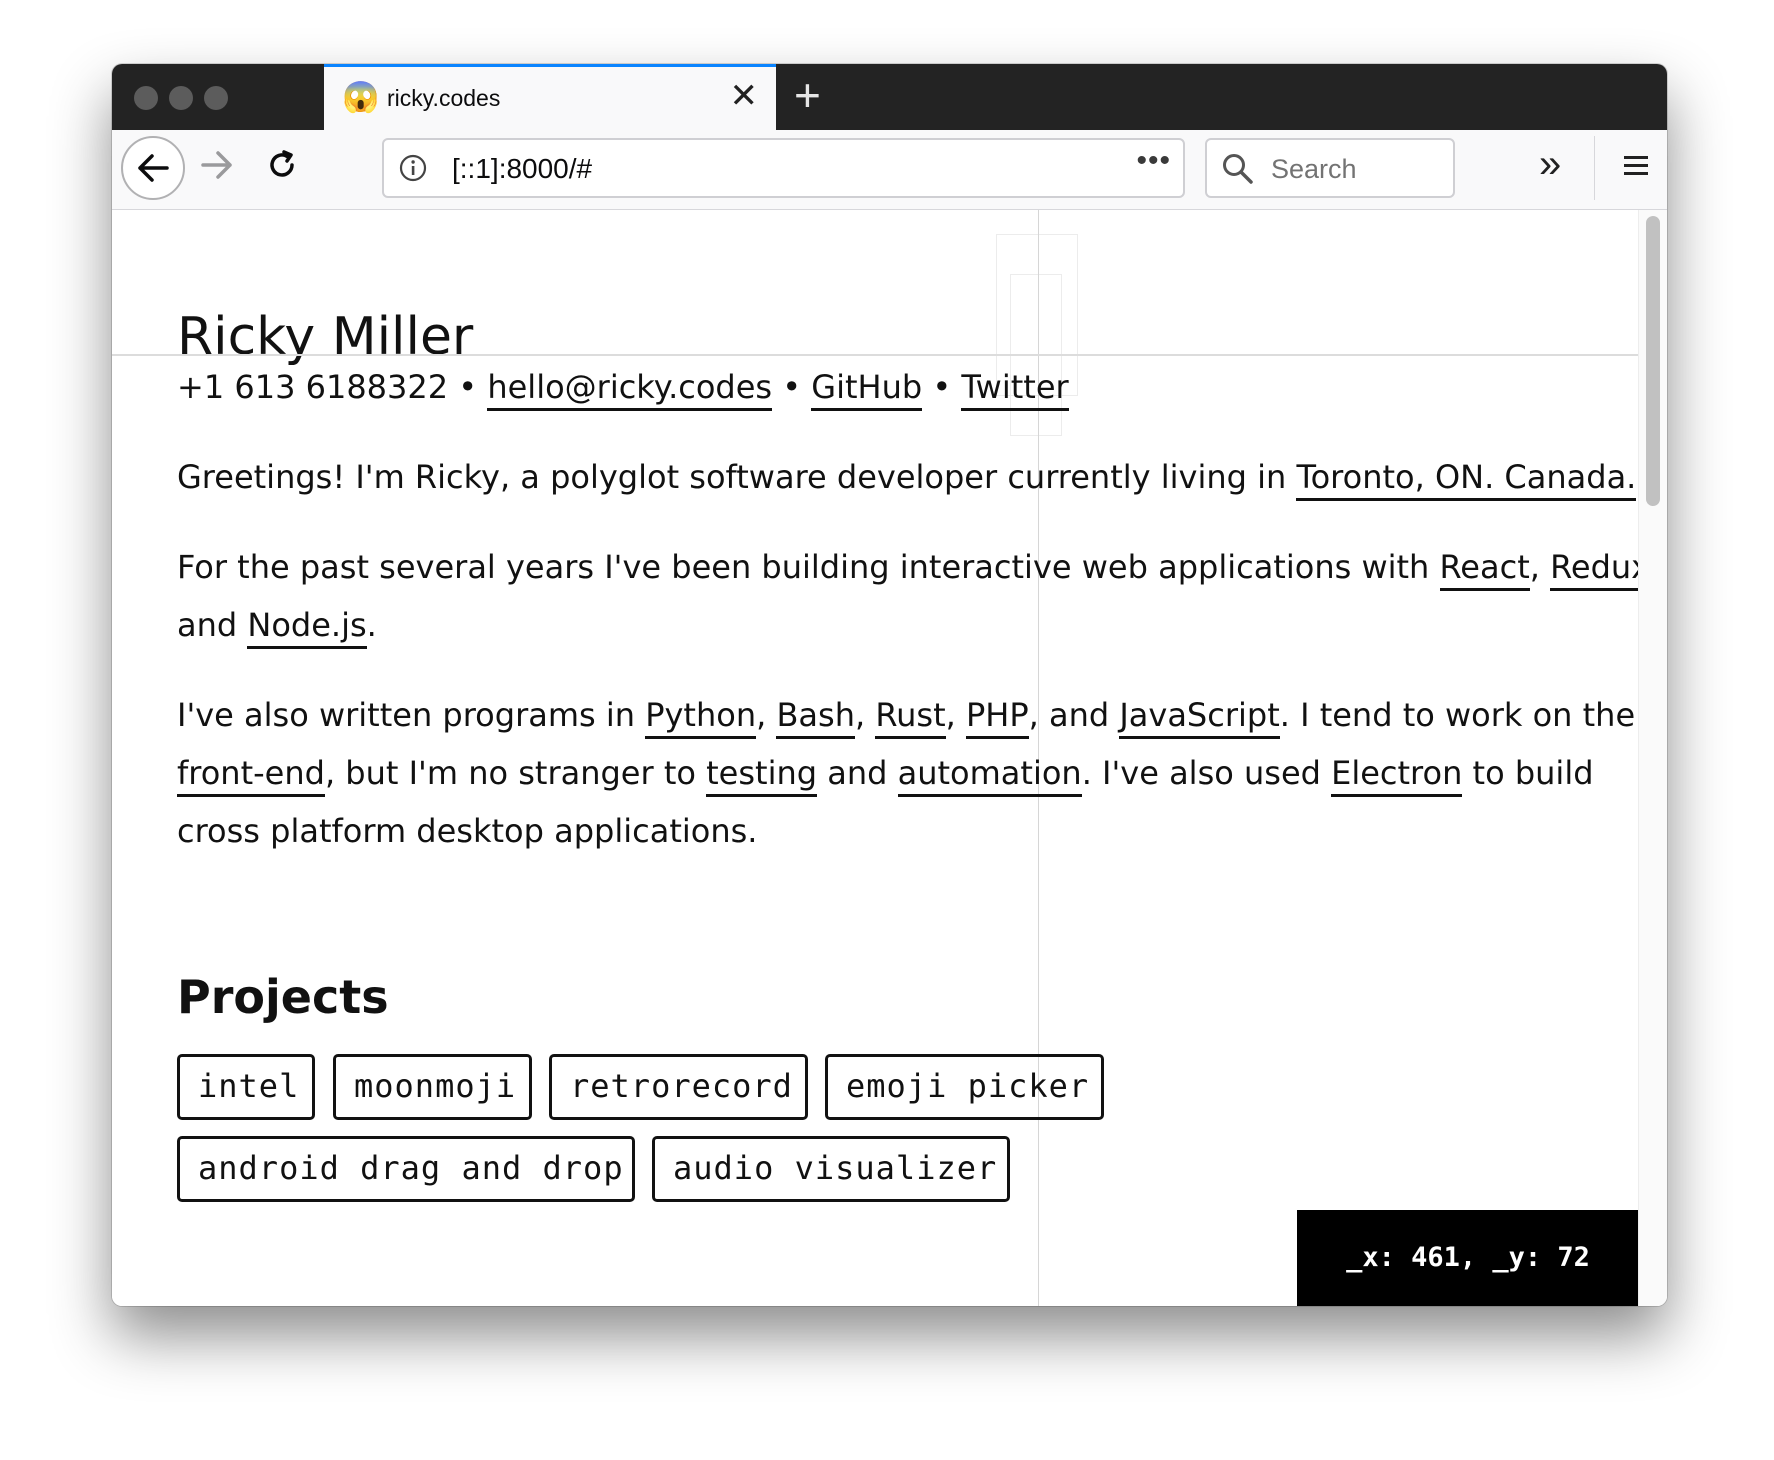 This screenshot has width=1774, height=1460. I want to click on experience-text: and, so click(212, 625).